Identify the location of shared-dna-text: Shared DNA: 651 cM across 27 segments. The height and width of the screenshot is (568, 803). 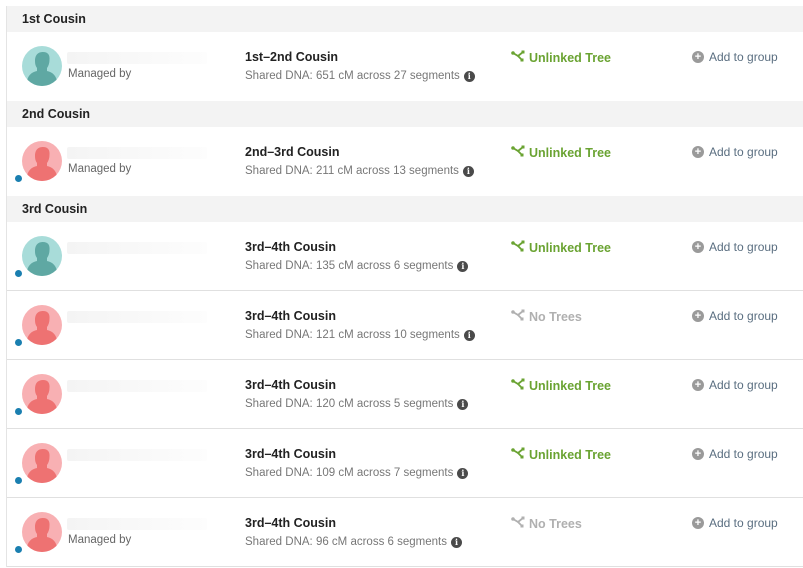
(352, 76).